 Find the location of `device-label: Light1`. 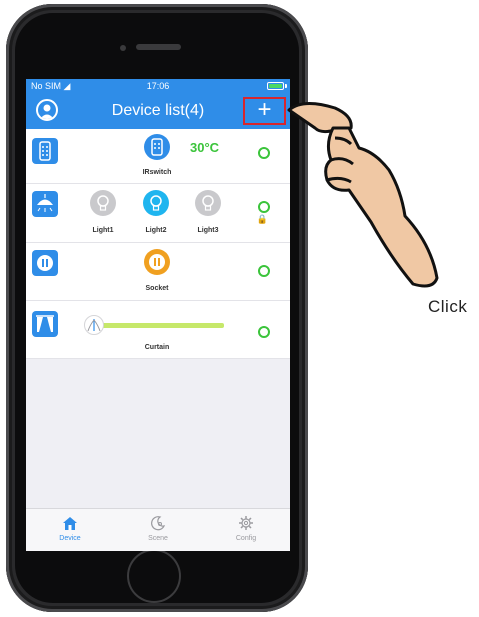

device-label: Light1 is located at coordinates (103, 230).